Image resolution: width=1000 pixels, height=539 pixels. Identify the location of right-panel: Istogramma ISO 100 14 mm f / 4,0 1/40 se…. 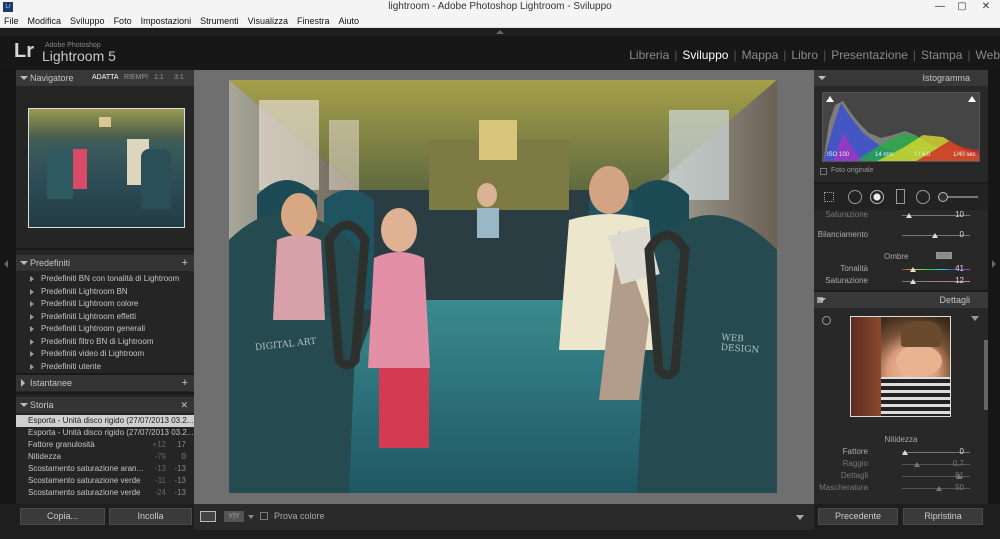
(901, 287).